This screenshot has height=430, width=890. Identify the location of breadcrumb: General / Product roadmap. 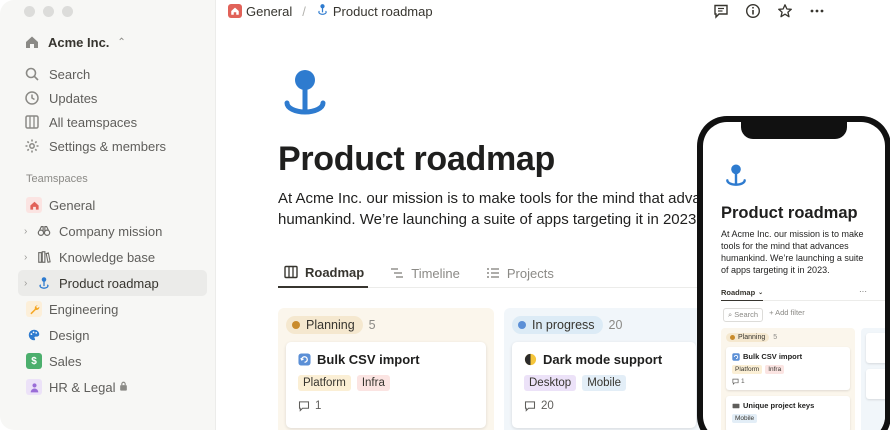
(330, 11).